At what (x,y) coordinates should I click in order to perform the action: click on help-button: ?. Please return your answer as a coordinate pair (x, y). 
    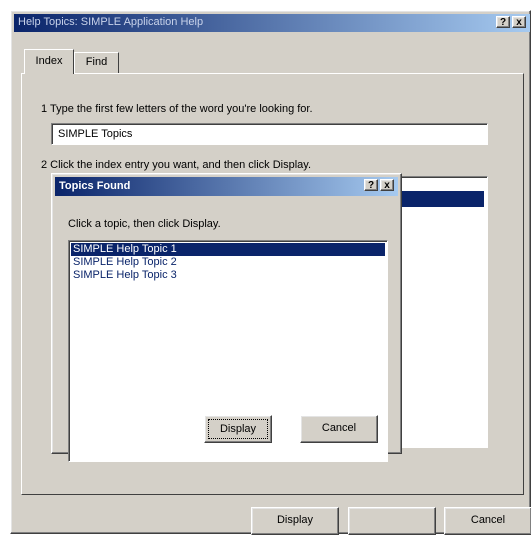
    Looking at the image, I should click on (503, 22).